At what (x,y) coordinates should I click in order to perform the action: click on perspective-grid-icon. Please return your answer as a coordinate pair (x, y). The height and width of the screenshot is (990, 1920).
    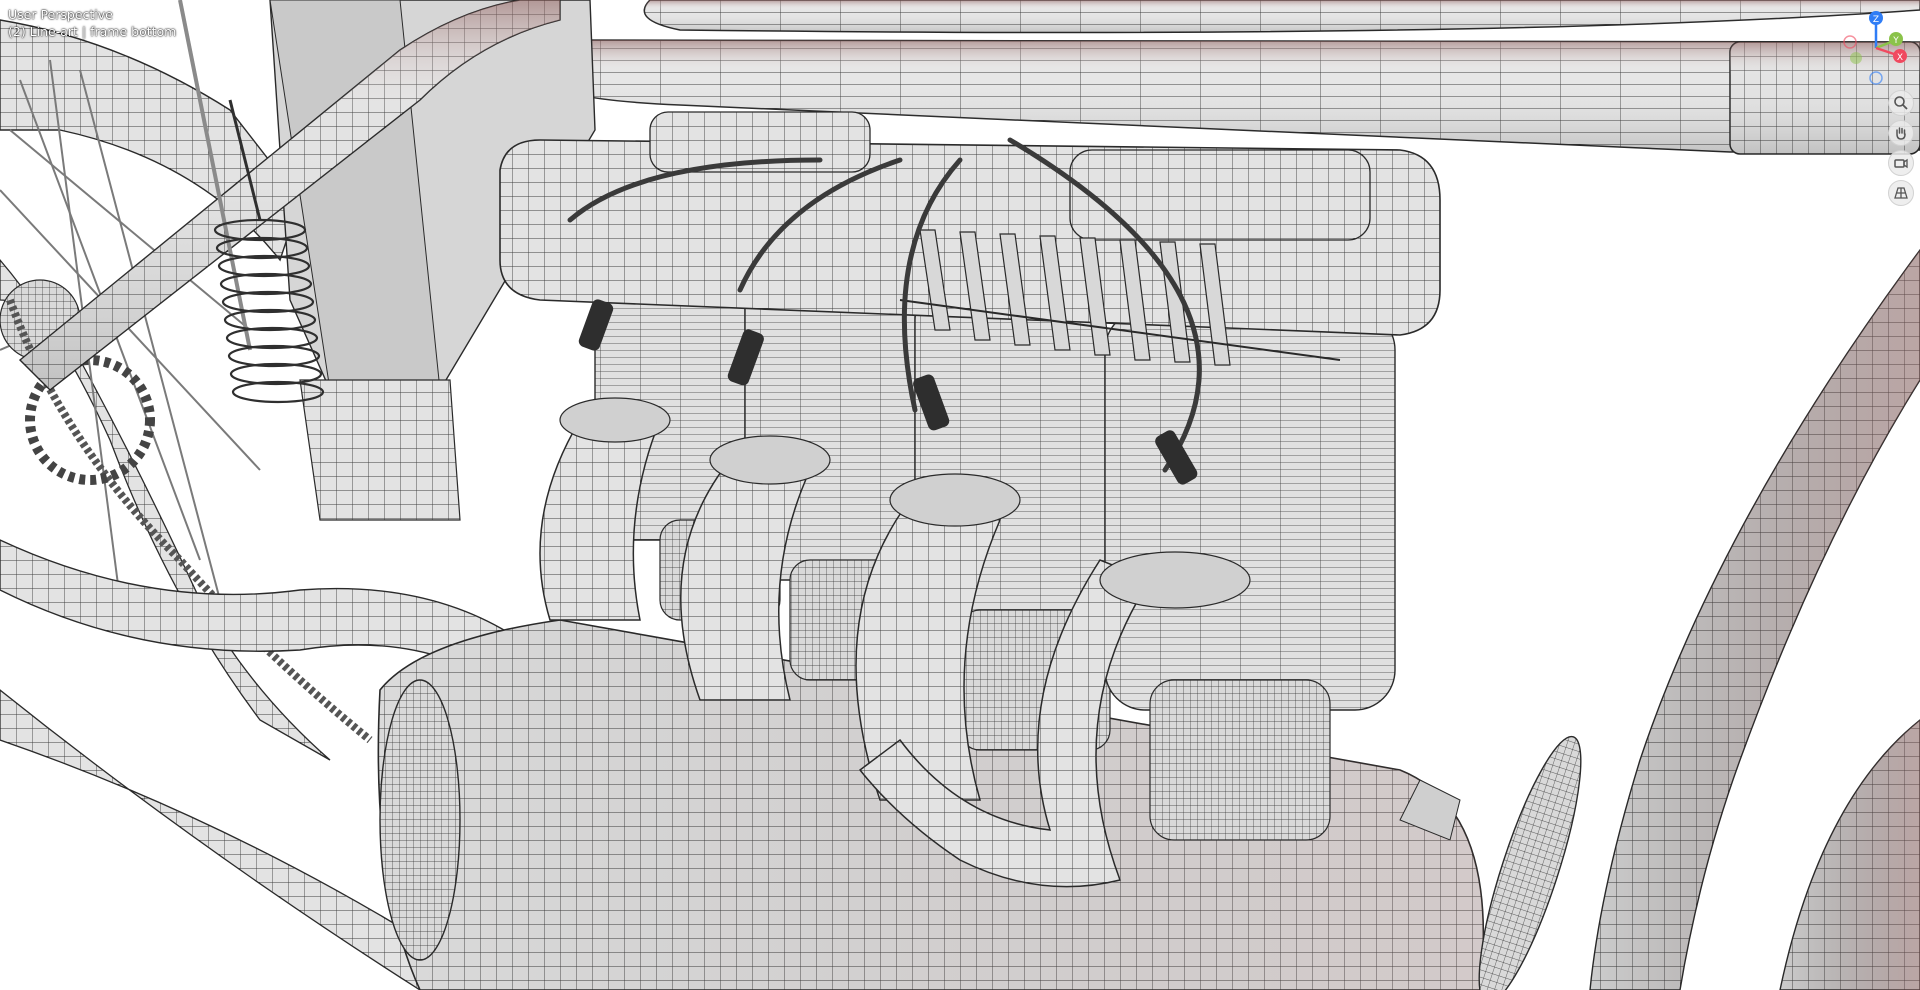
    Looking at the image, I should click on (1901, 193).